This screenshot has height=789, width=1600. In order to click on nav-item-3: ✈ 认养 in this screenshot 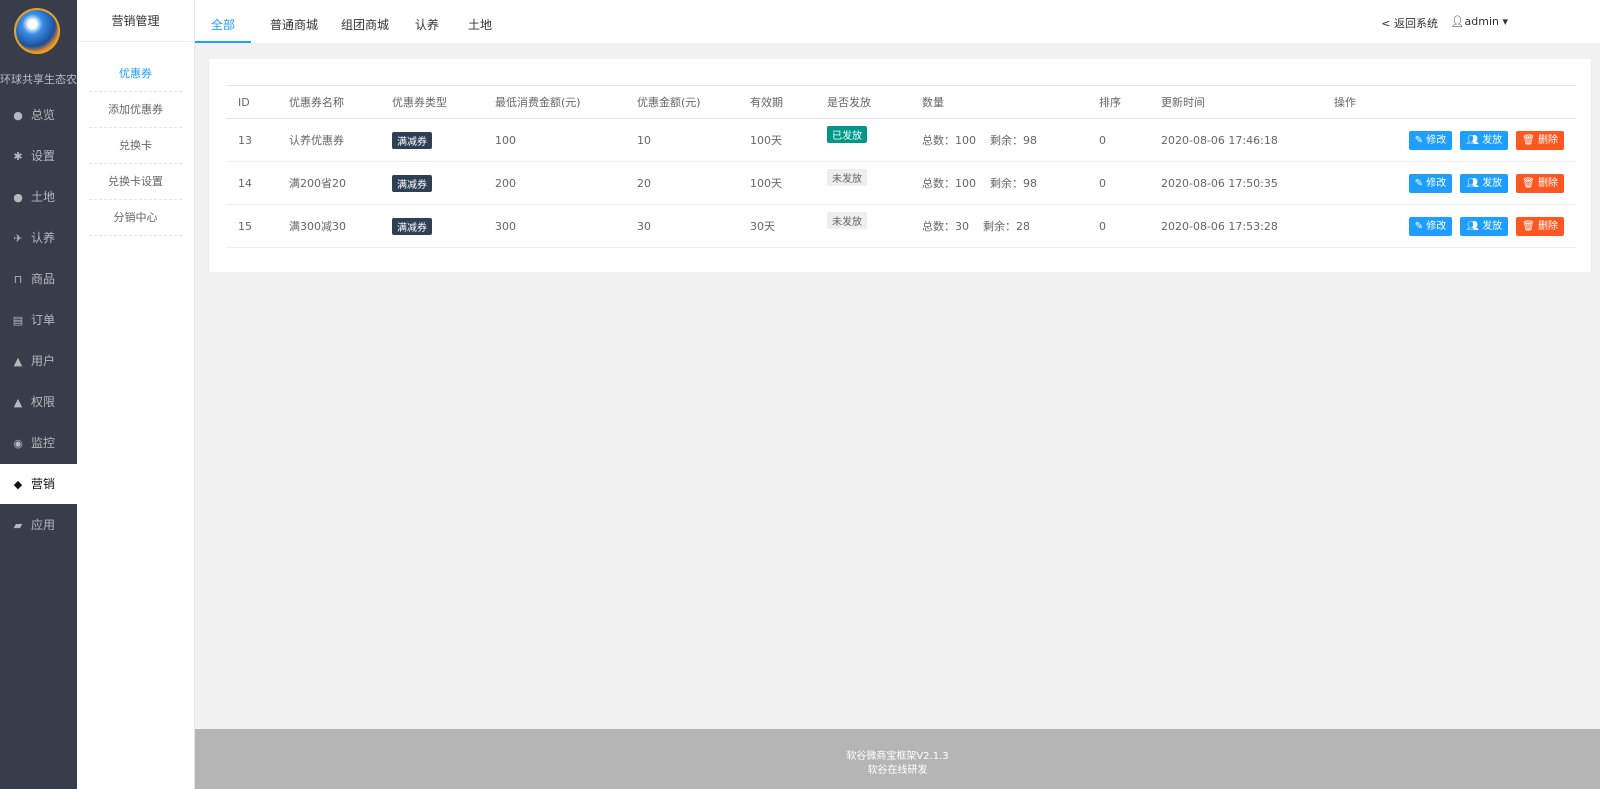, I will do `click(38, 238)`.